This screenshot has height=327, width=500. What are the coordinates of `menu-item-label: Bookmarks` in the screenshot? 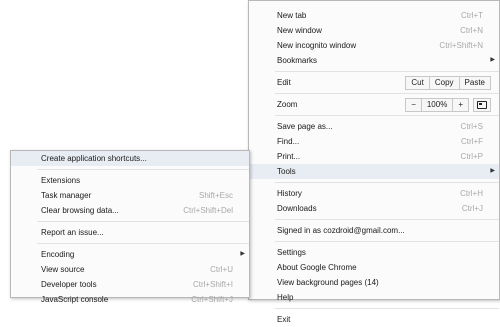 It's located at (297, 60).